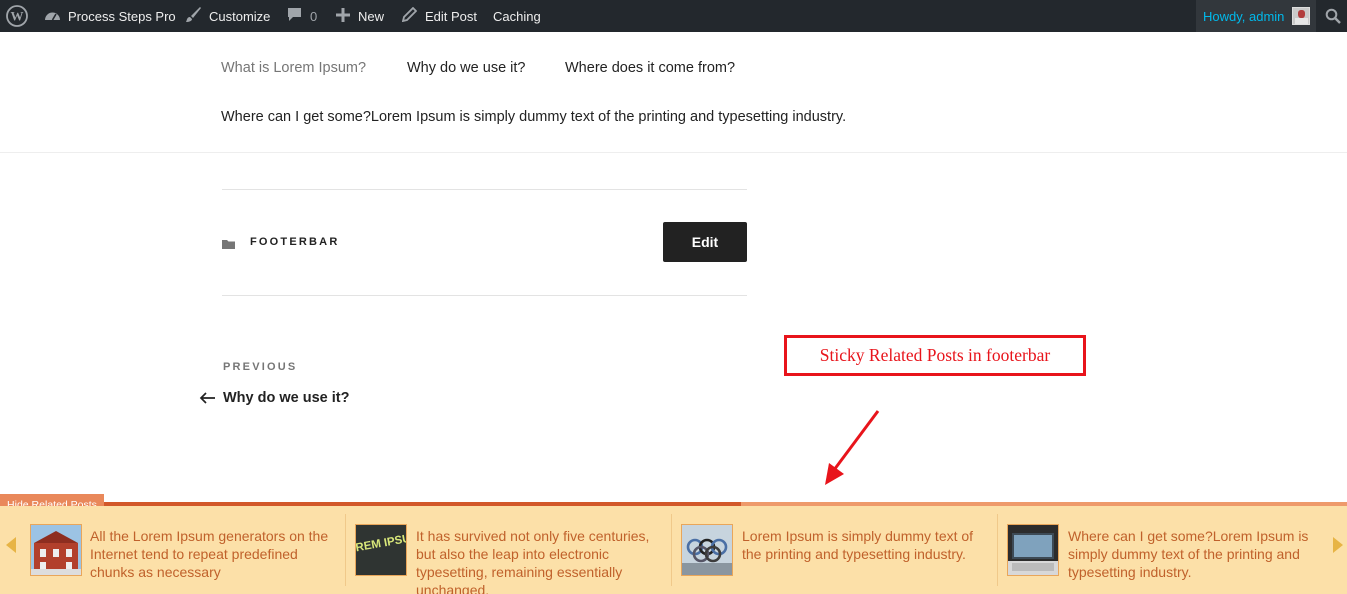 The height and width of the screenshot is (594, 1347). What do you see at coordinates (52, 16) in the screenshot?
I see `dashboard-icon` at bounding box center [52, 16].